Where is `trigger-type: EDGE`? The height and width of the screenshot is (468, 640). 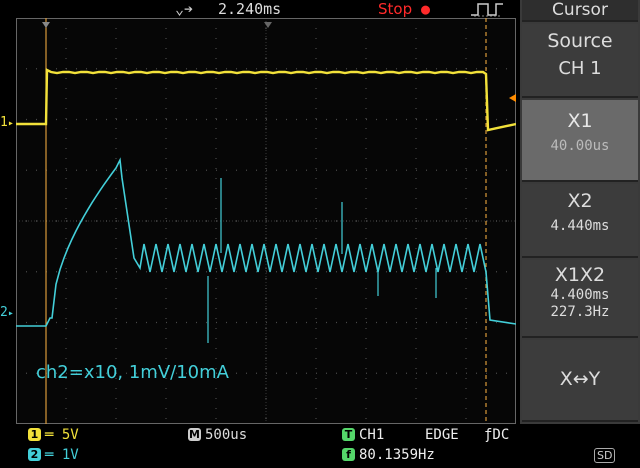
trigger-type: EDGE is located at coordinates (442, 435).